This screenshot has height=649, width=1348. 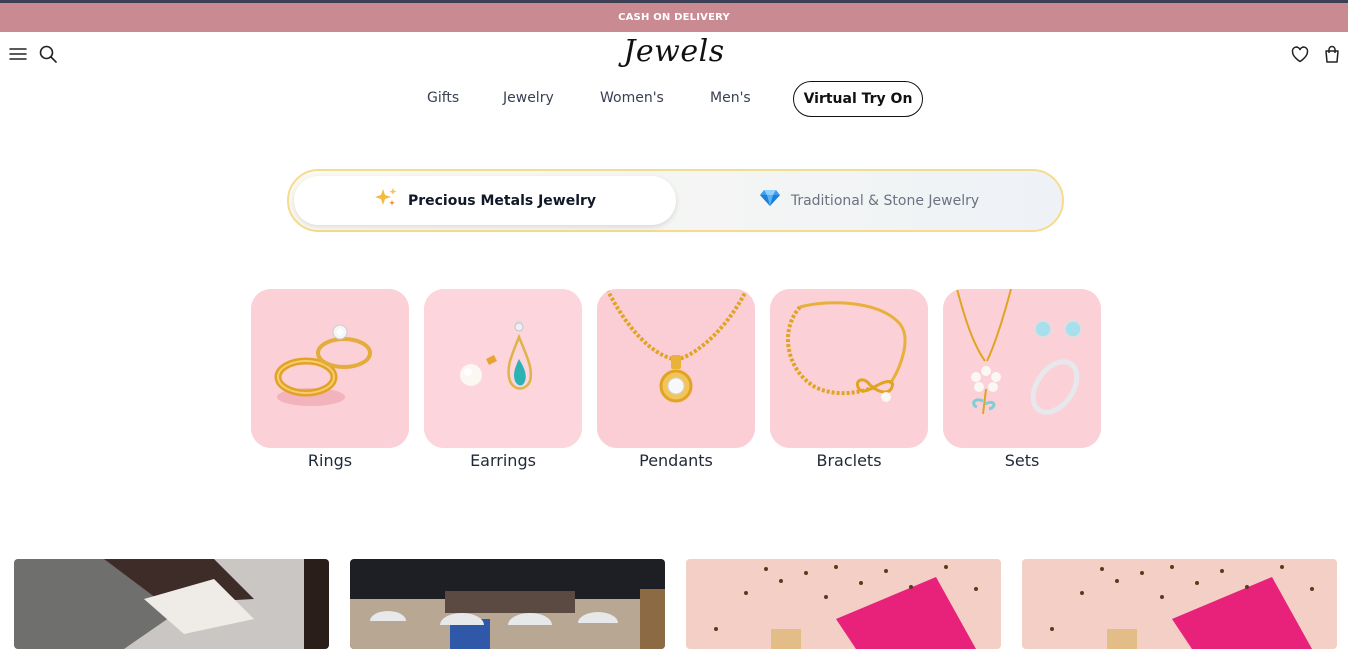 I want to click on gem-icon, so click(x=770, y=200).